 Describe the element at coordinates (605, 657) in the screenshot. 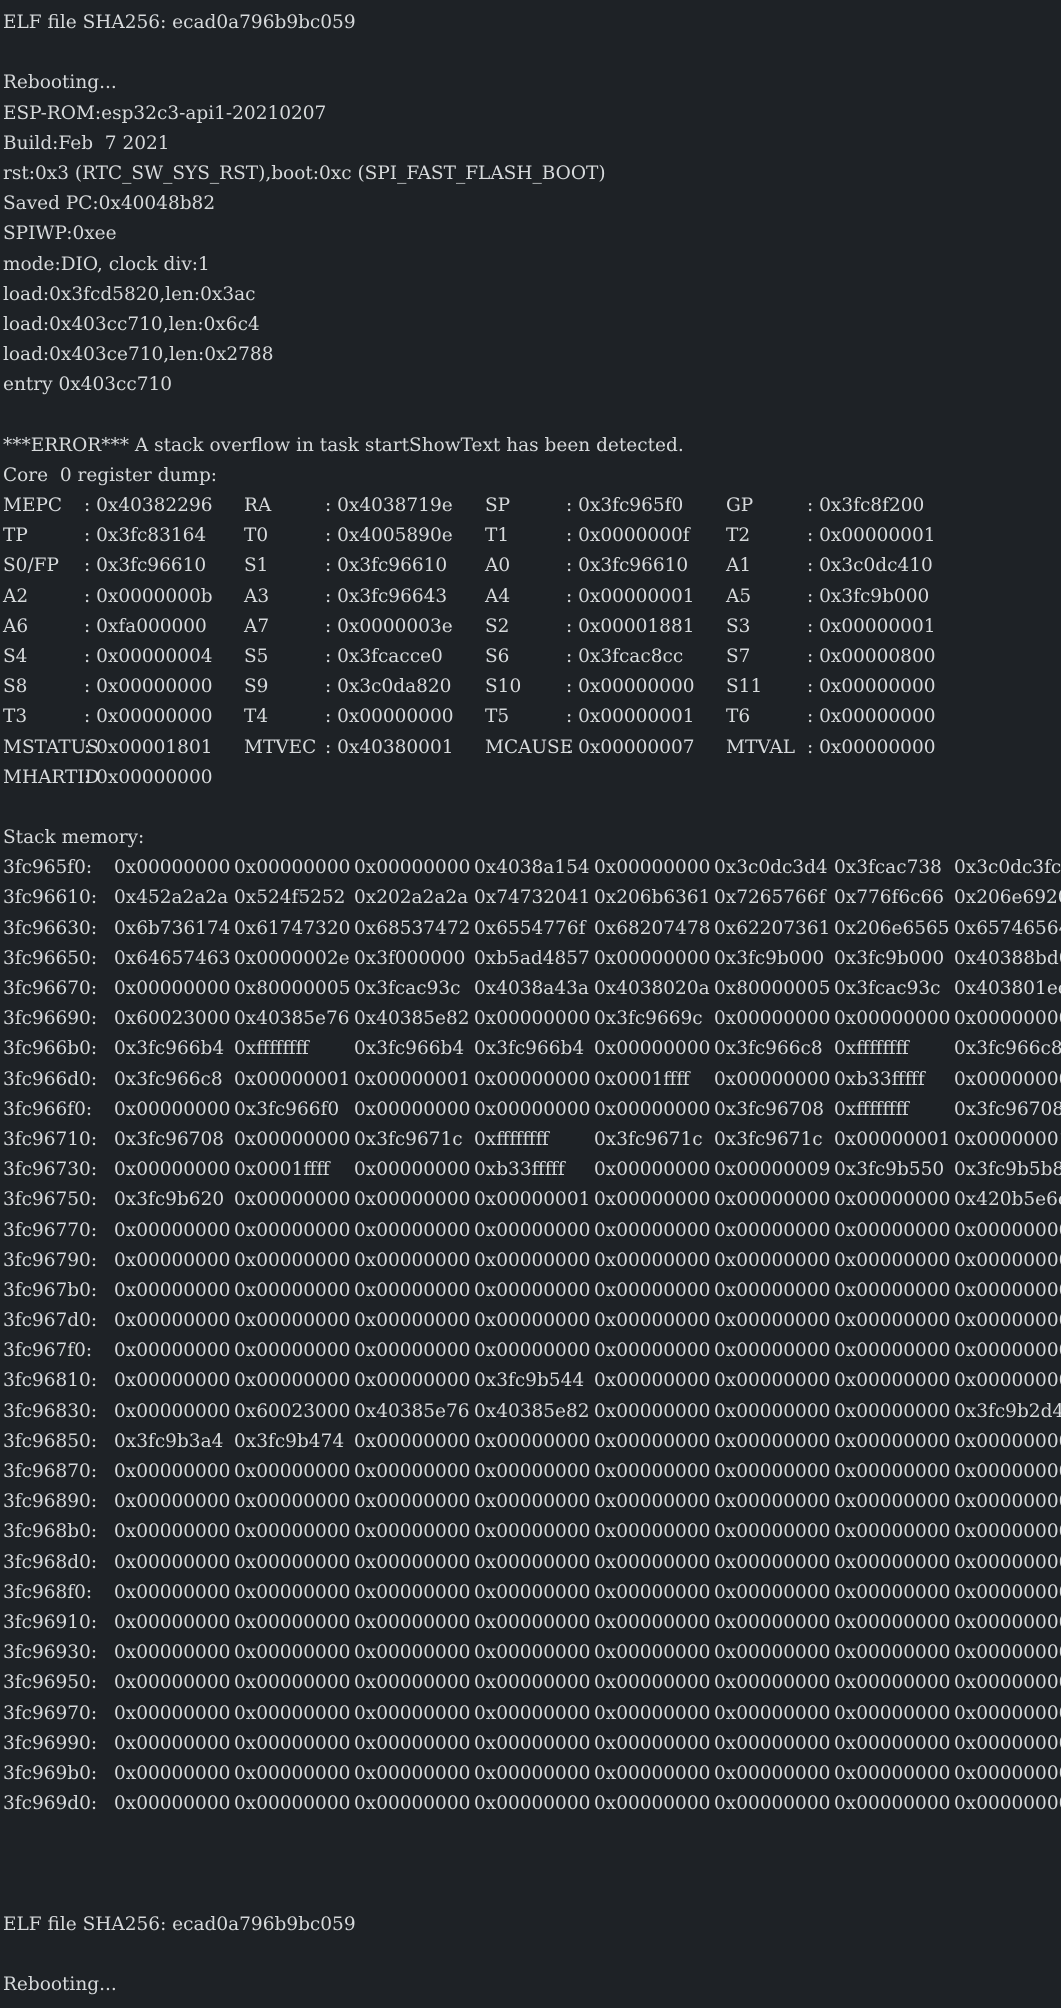

I see `register-entry: S6: 0x3fcac8cc` at that location.